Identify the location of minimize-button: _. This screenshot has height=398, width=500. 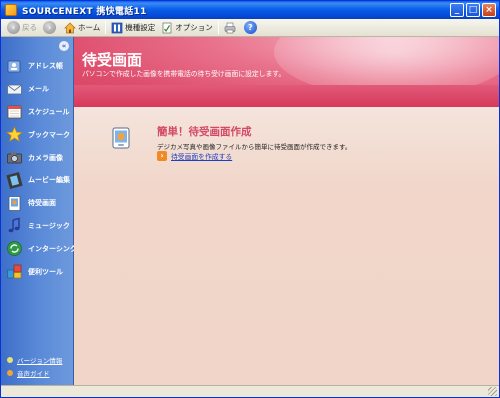
(457, 10).